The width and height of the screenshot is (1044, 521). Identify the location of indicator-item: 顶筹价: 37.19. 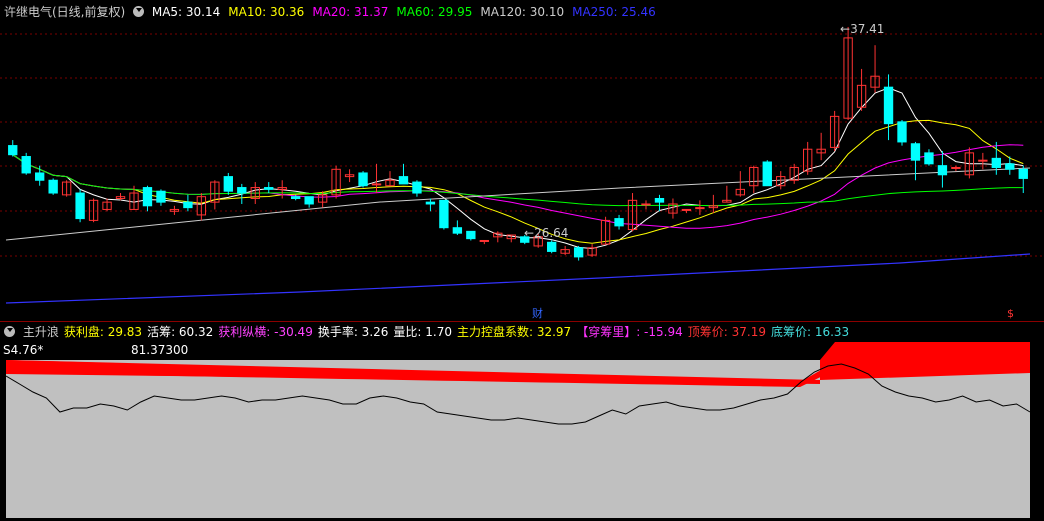
(726, 332).